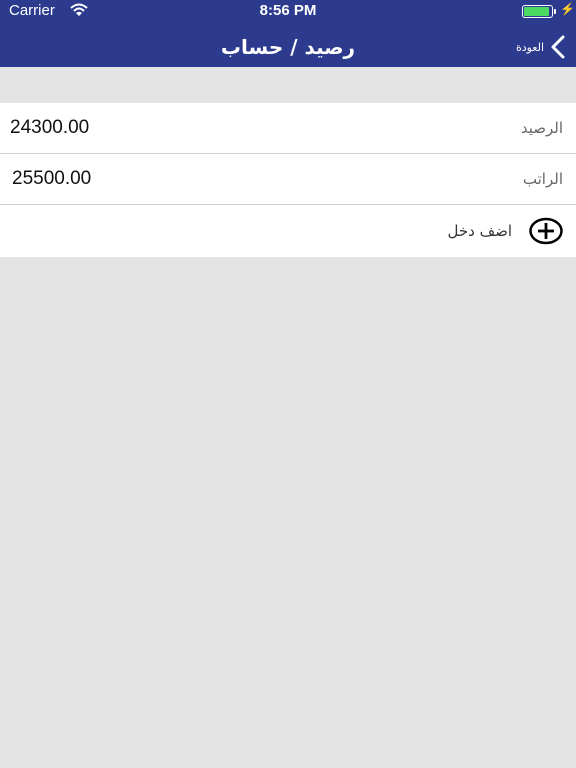 The image size is (576, 768). I want to click on salary-value: 25500.00, so click(52, 178).